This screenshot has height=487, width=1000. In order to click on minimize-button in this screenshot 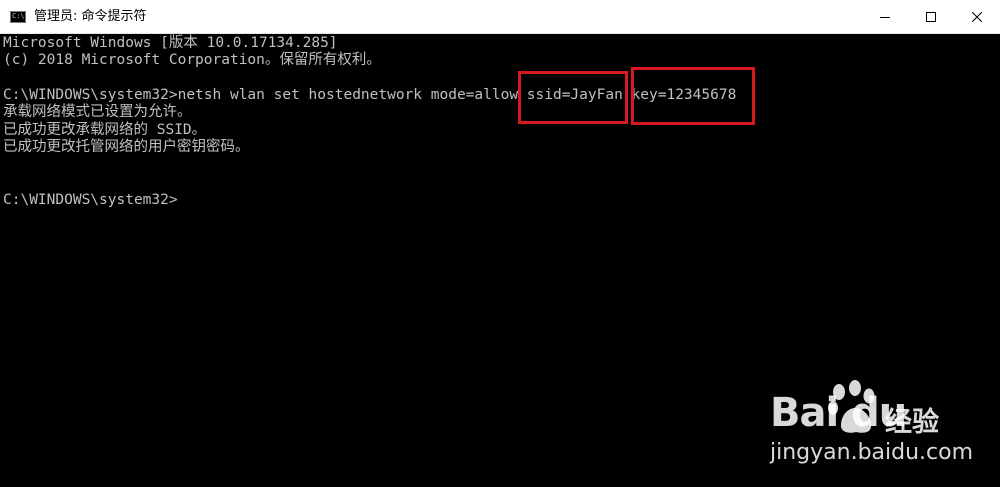, I will do `click(885, 16)`.